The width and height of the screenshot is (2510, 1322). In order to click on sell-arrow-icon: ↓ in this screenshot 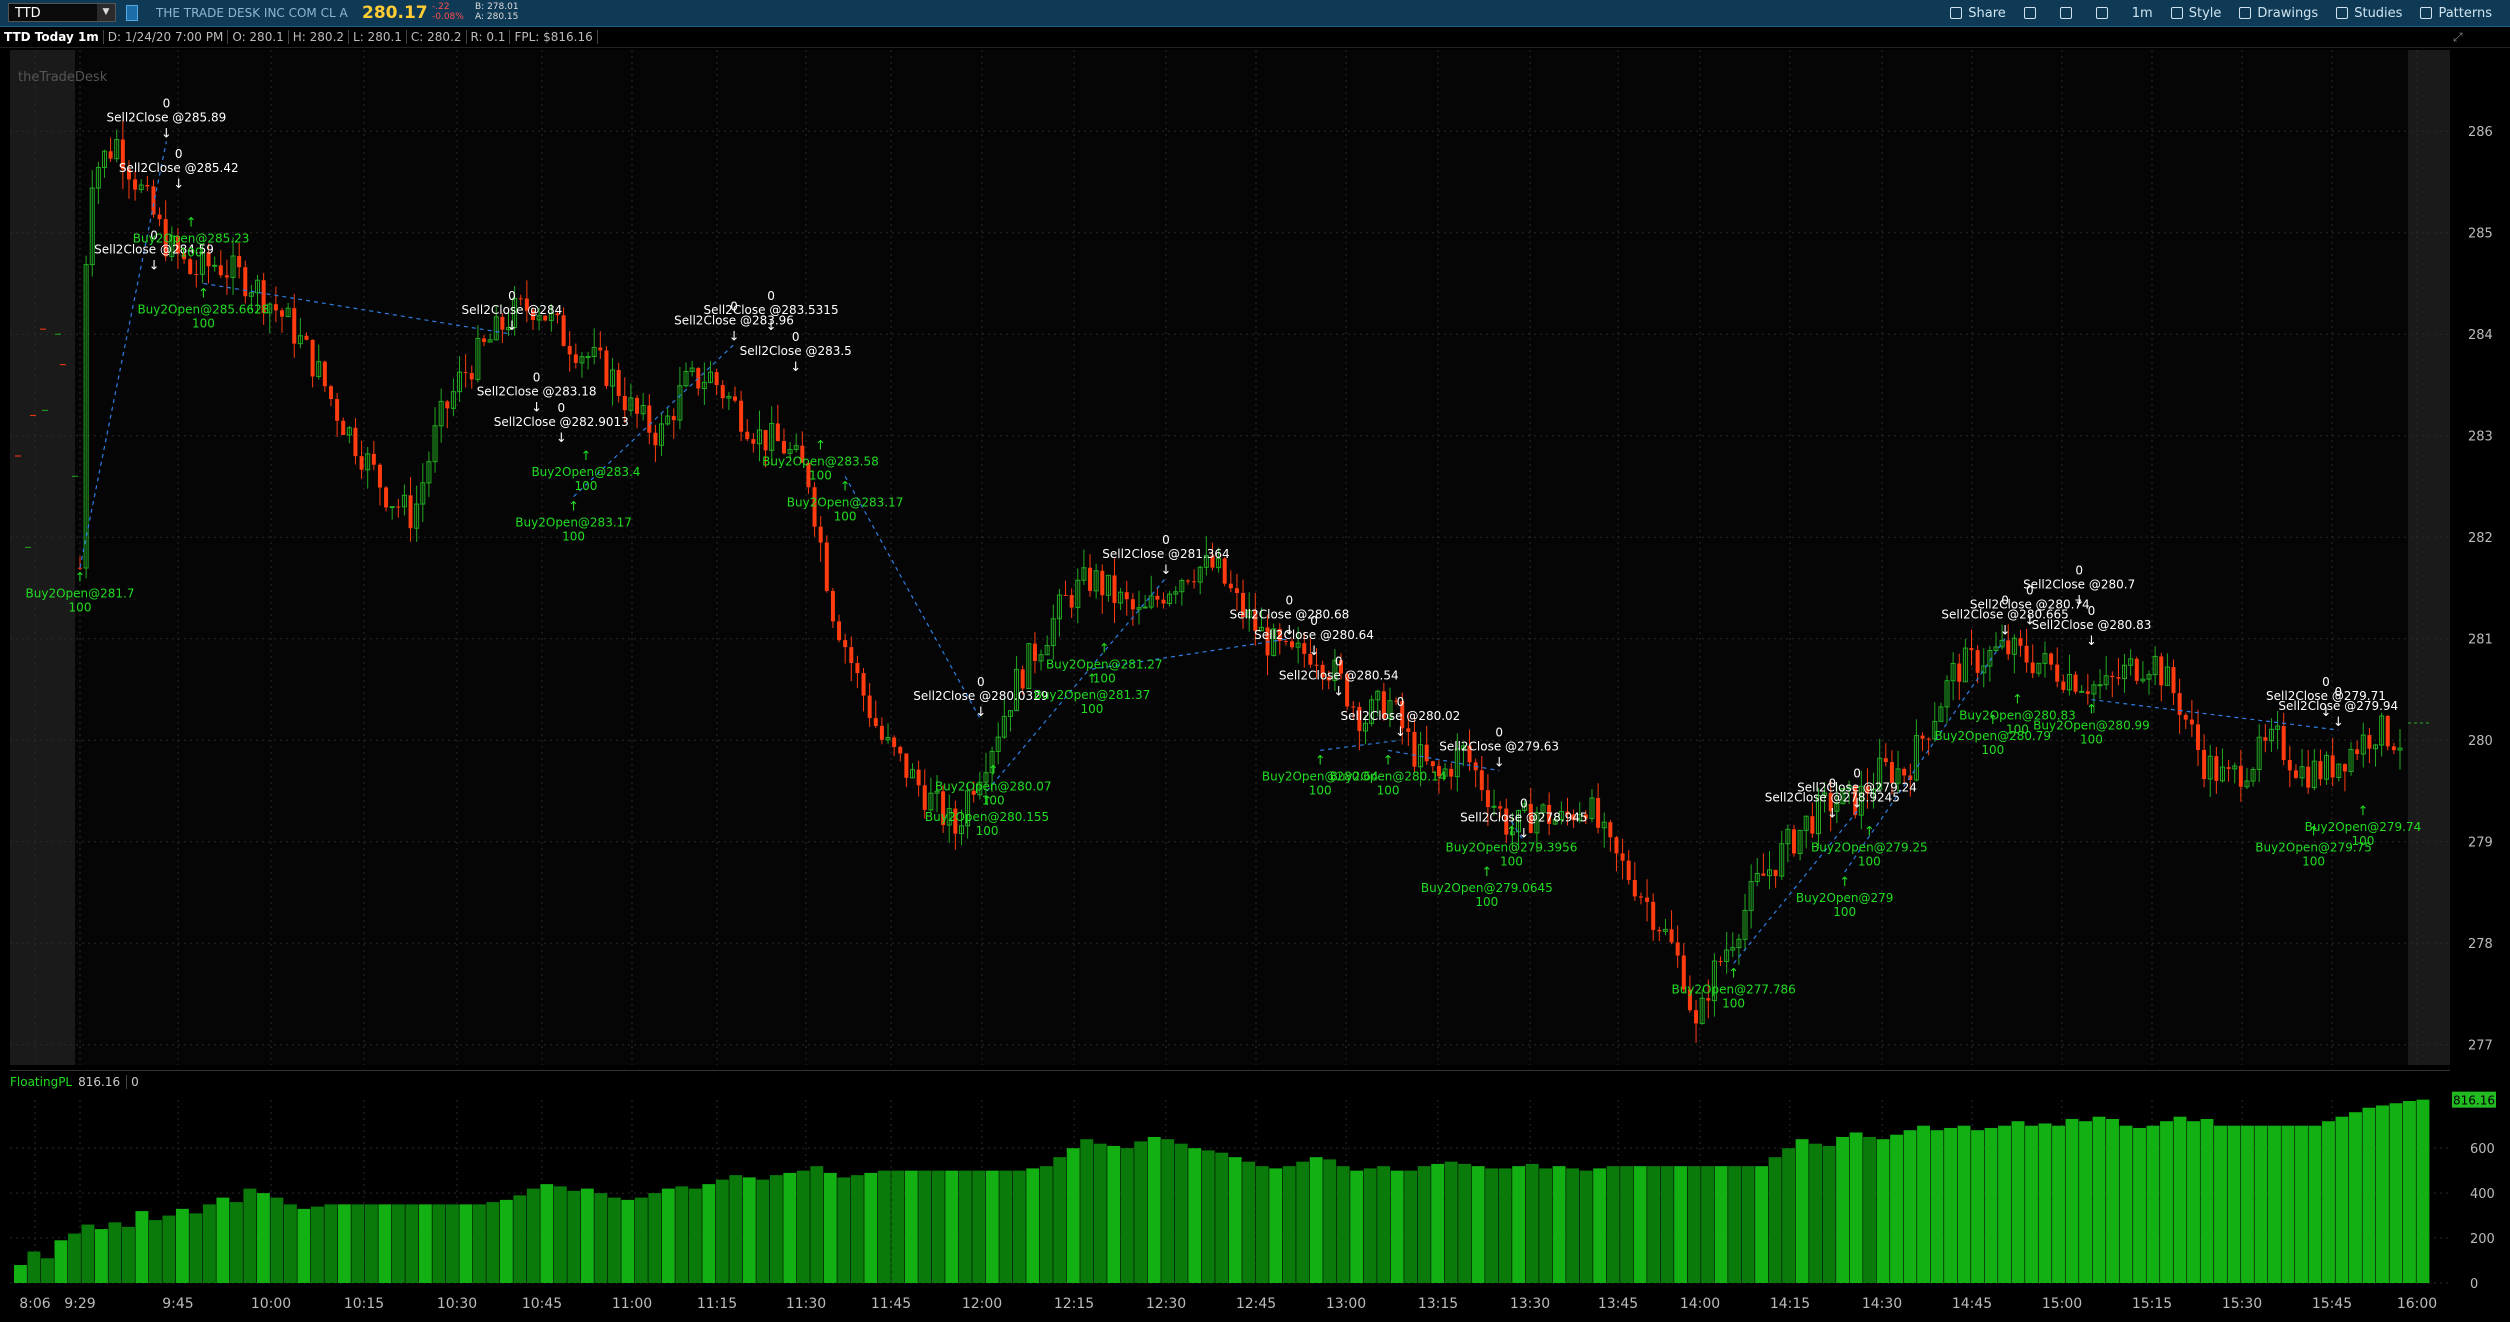, I will do `click(2091, 641)`.